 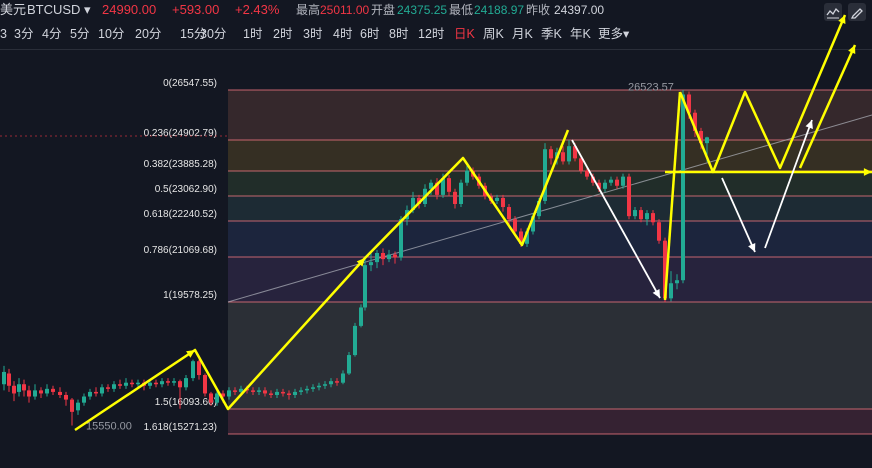 What do you see at coordinates (190, 83) in the screenshot?
I see `fib-label-0: 0(26547.55)` at bounding box center [190, 83].